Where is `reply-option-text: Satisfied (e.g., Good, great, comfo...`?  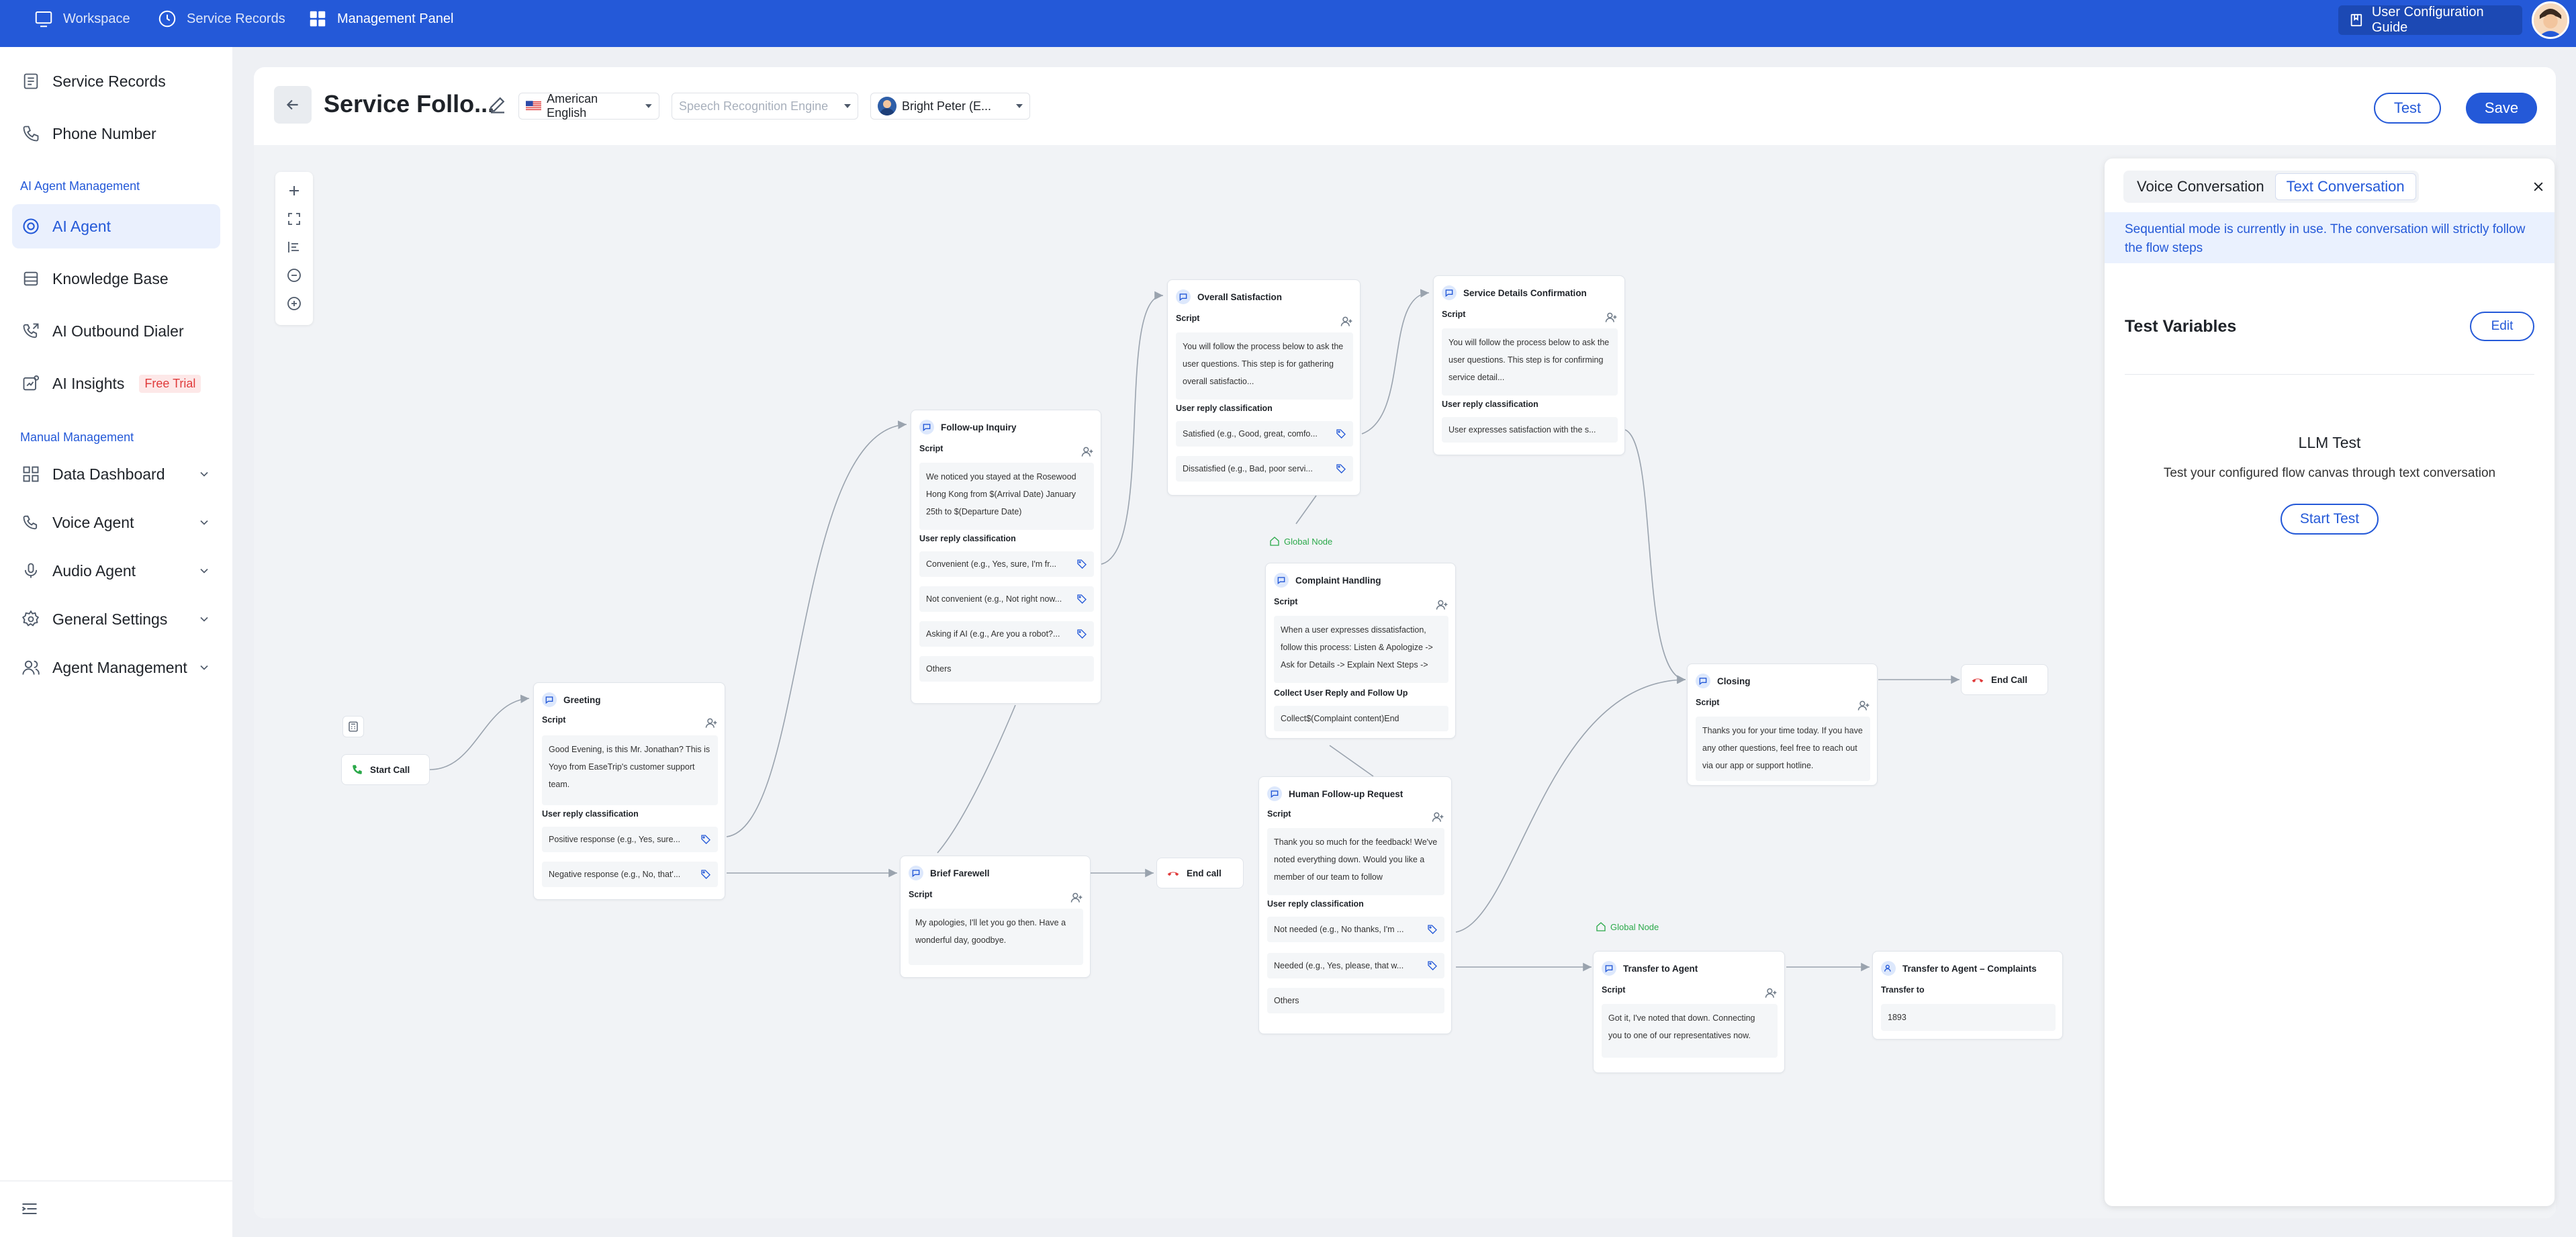
reply-option-text: Satisfied (e.g., Good, great, comfo... is located at coordinates (1250, 434).